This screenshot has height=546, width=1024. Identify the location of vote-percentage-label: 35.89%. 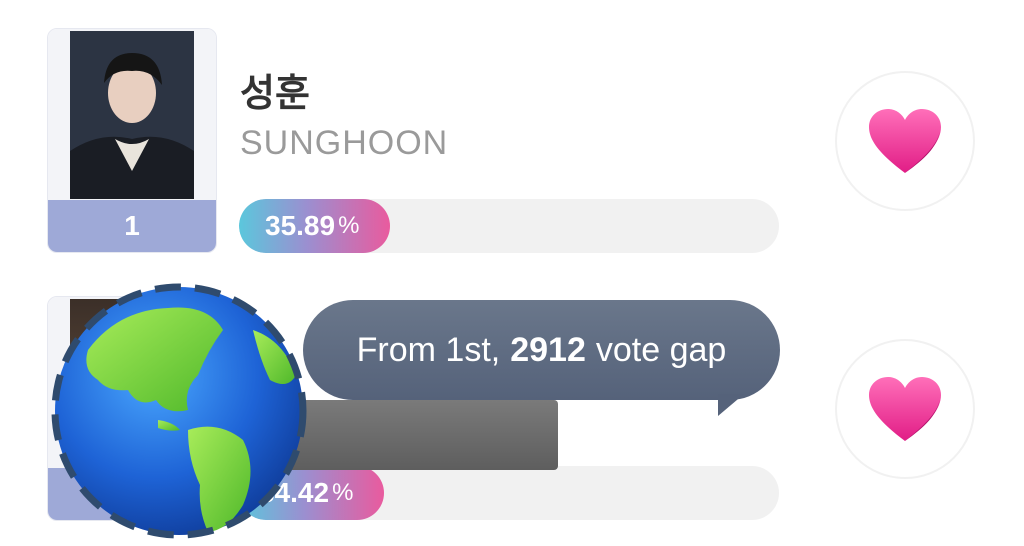
(312, 226).